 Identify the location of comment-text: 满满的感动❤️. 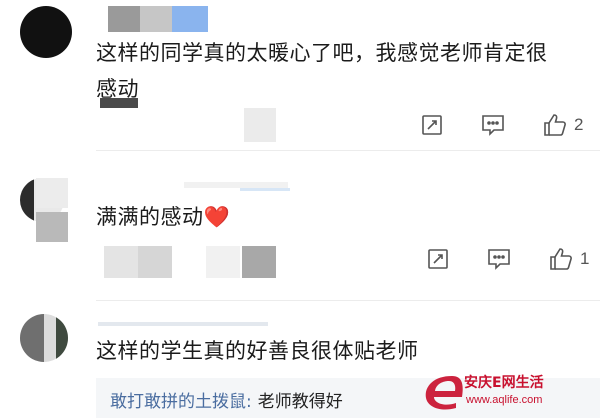
(163, 217).